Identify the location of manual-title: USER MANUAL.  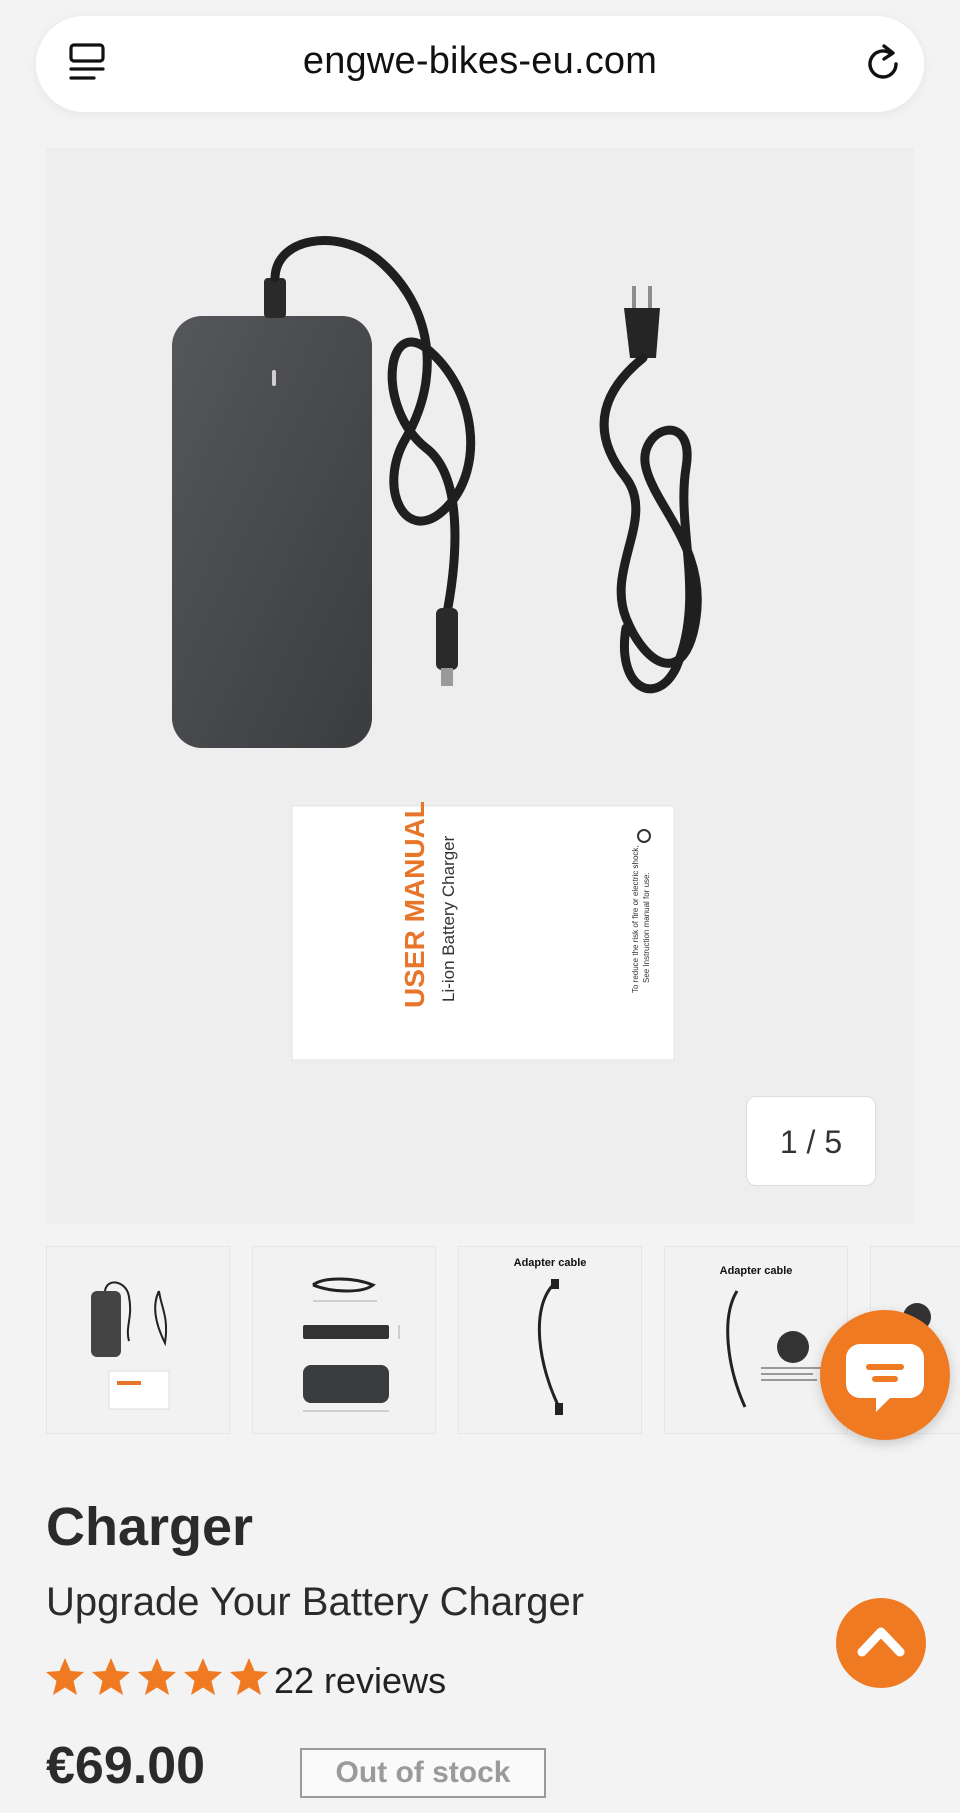
(414, 904).